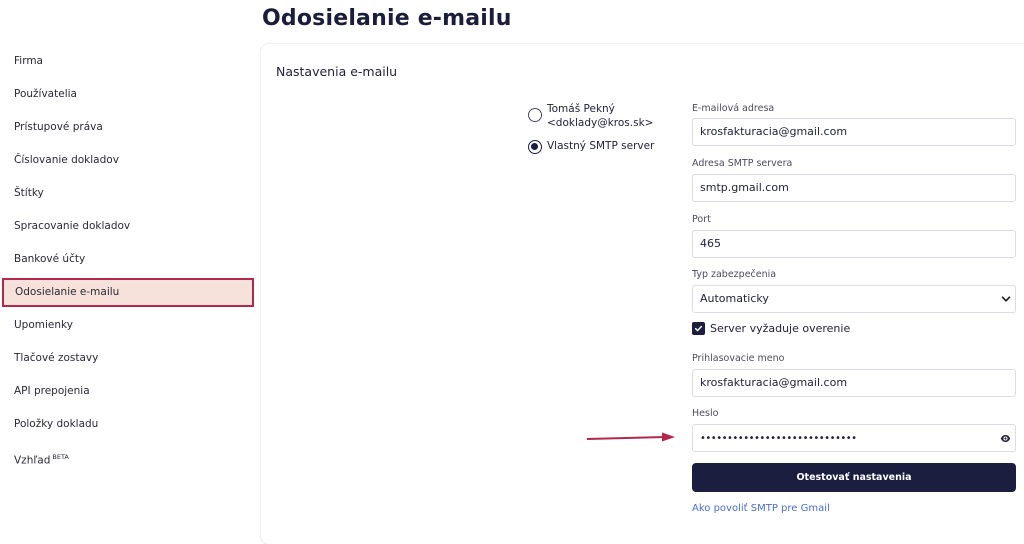  I want to click on radio-default-label: Tomáš Pekný <doklady@kros.sk>, so click(600, 116).